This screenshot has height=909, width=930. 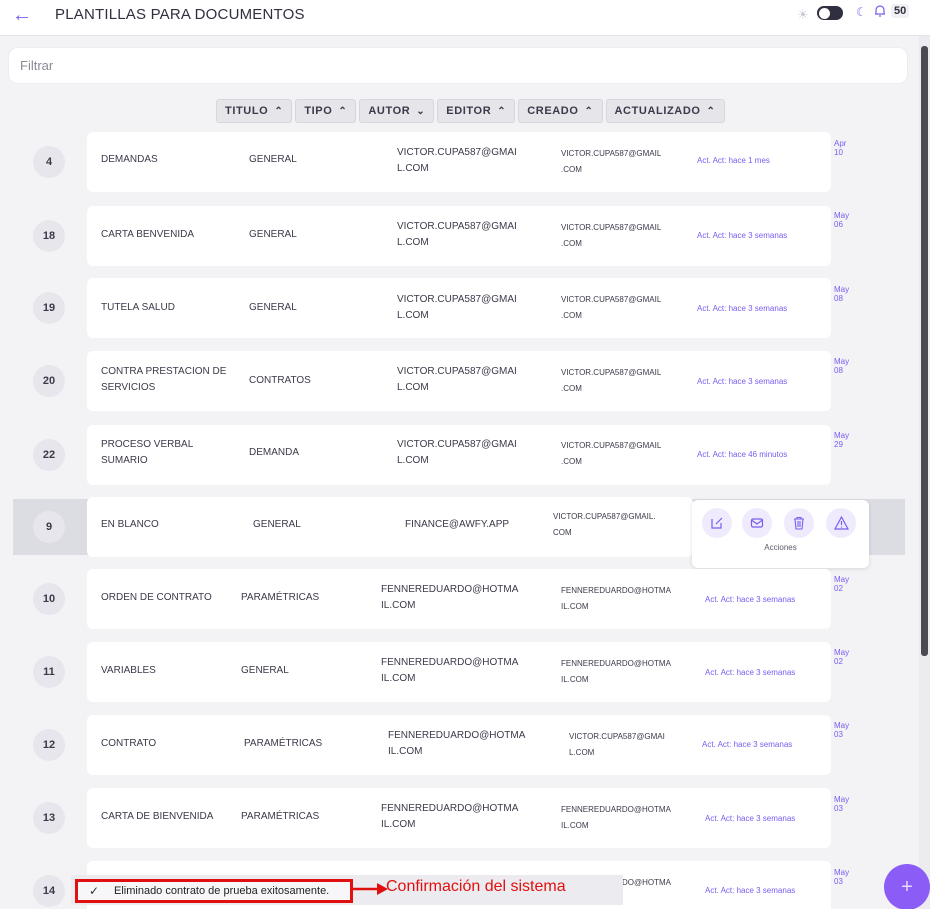 I want to click on sort-titulo-button: TITULO ⌃, so click(x=254, y=111).